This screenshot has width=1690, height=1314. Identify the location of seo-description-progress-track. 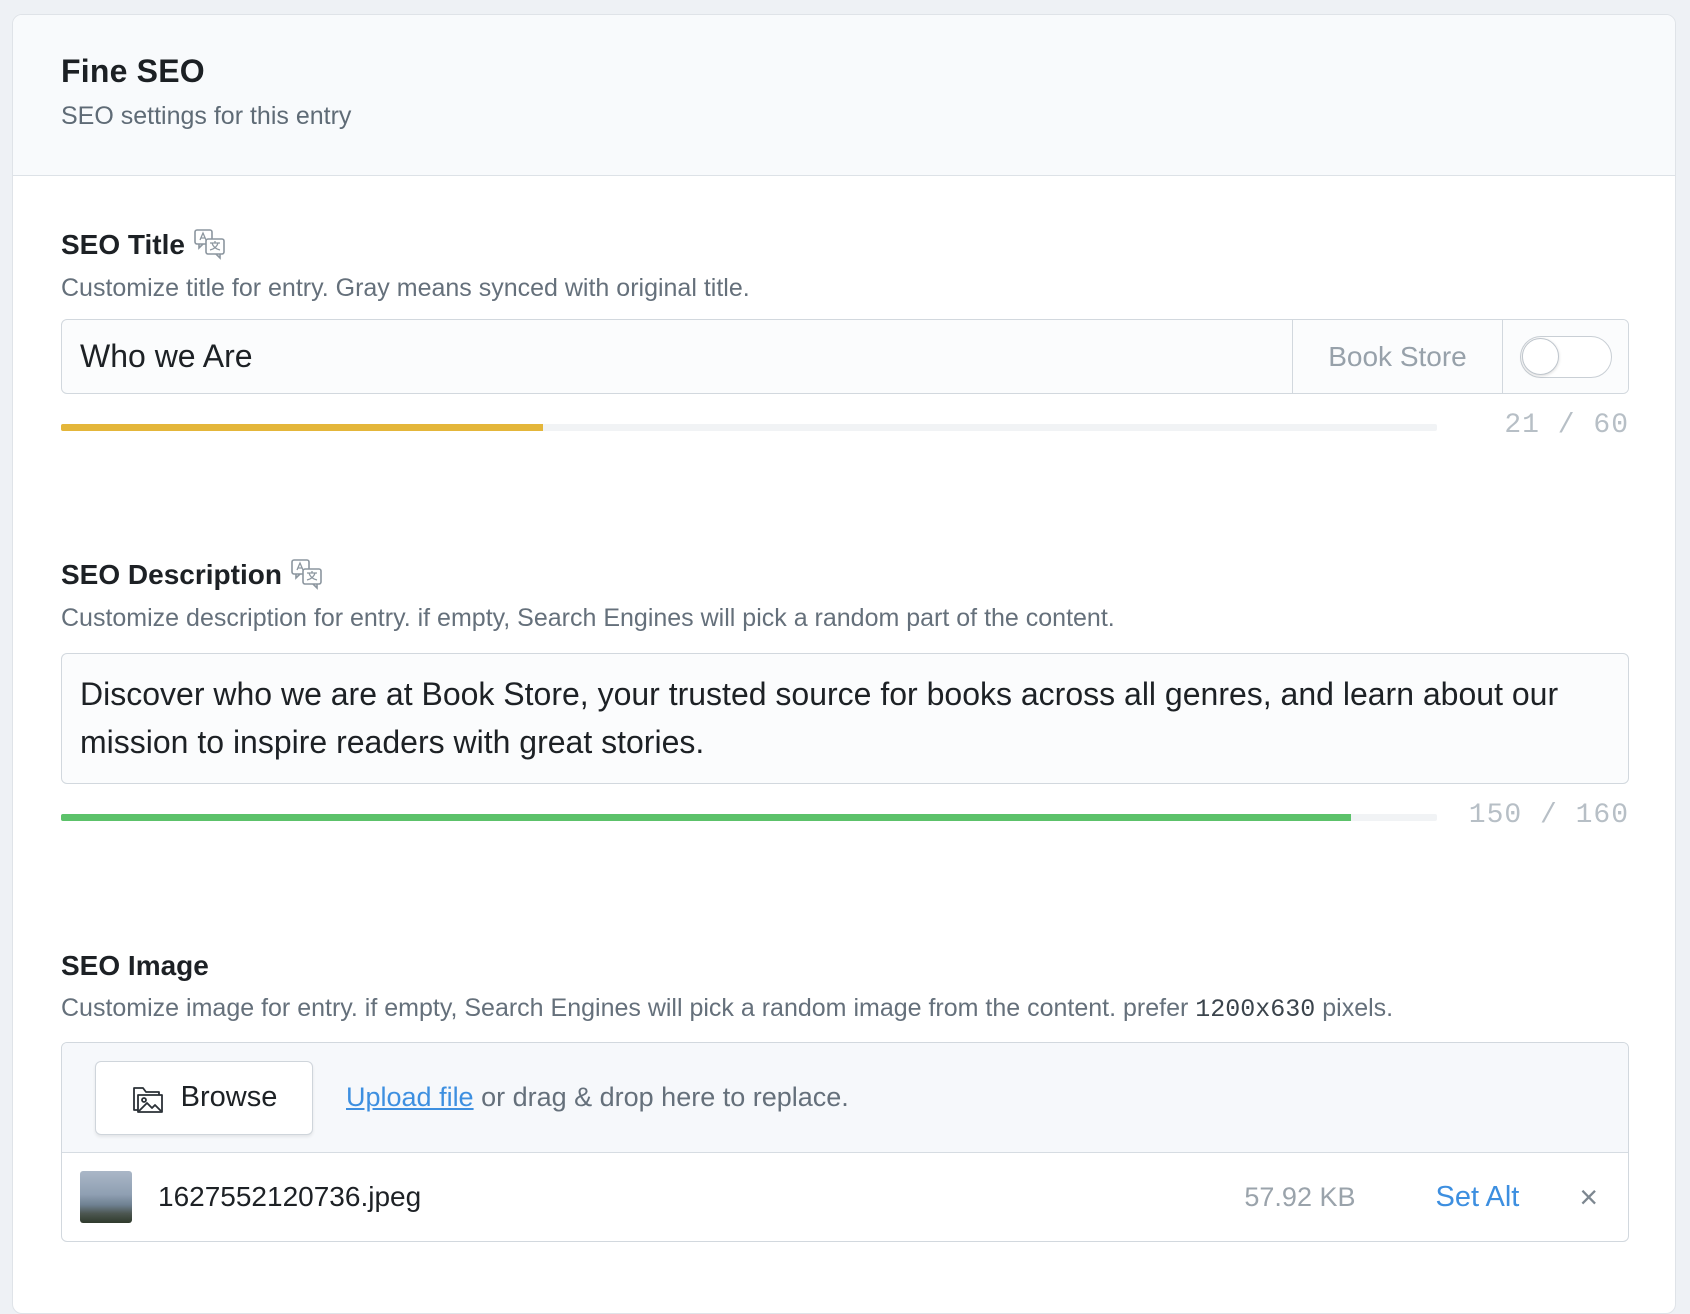
(749, 817).